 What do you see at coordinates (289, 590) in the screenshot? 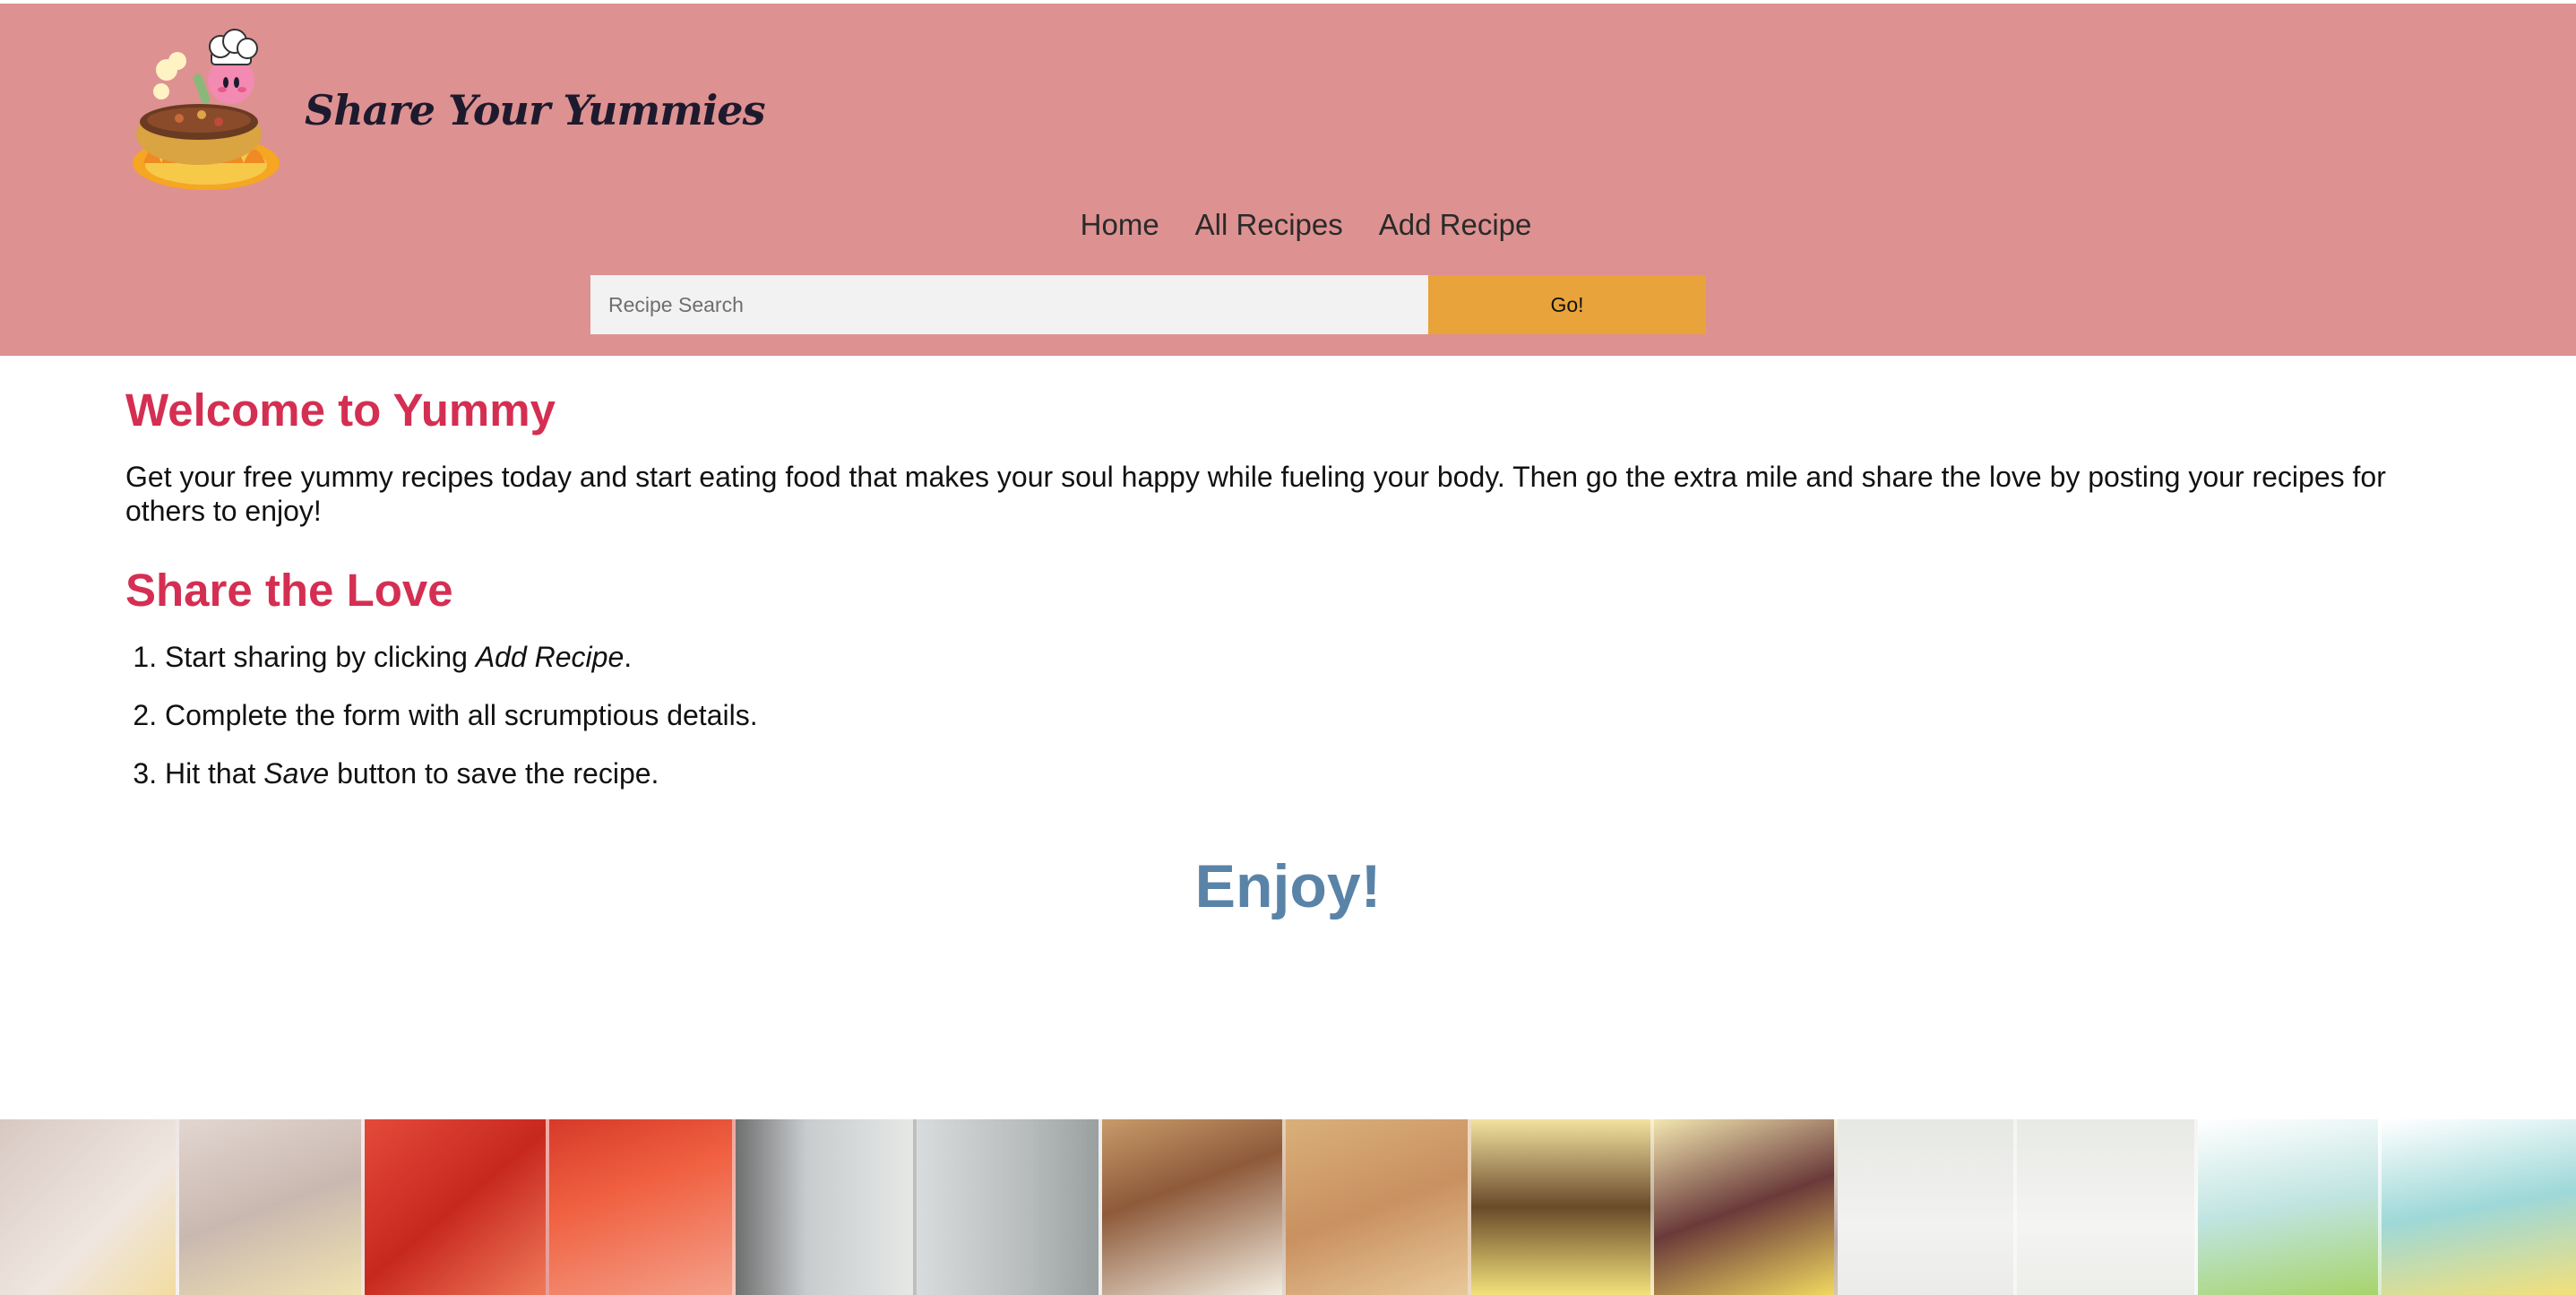
I see `share-title: Share the Love` at bounding box center [289, 590].